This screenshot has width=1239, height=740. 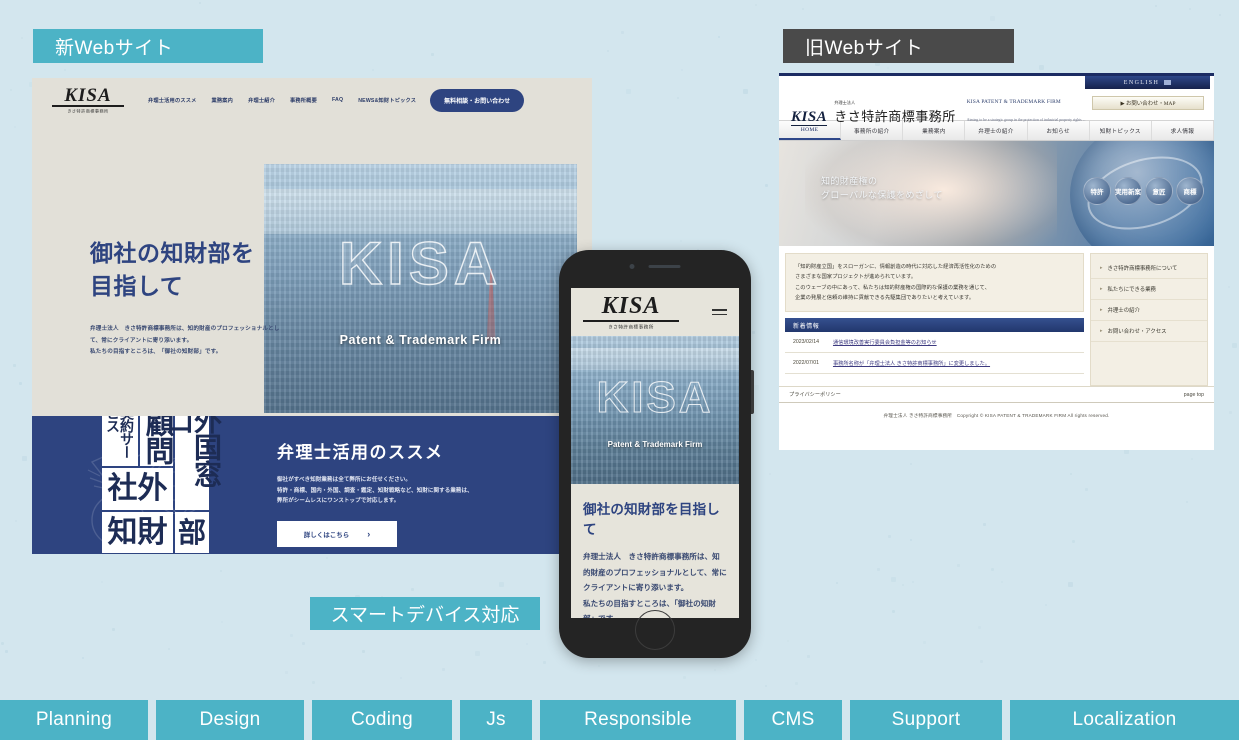 What do you see at coordinates (1123, 311) in the screenshot?
I see `sidebar-item-label: 弁理士の紹介` at bounding box center [1123, 311].